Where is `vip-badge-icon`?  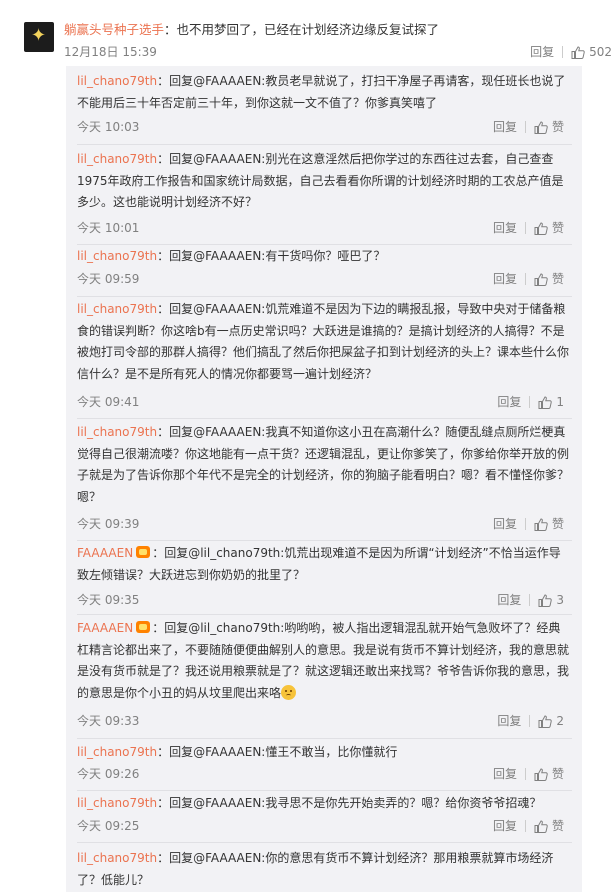 vip-badge-icon is located at coordinates (143, 627).